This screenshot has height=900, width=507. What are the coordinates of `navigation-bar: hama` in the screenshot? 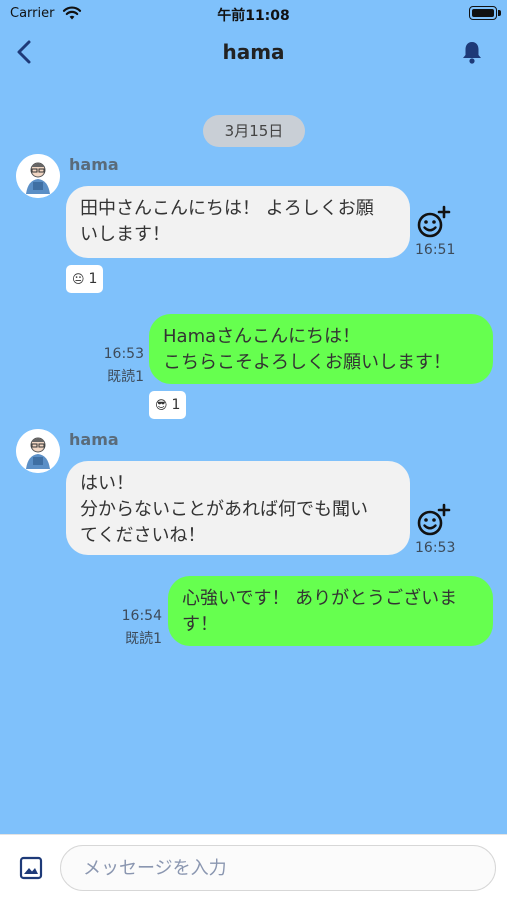 It's located at (253, 52).